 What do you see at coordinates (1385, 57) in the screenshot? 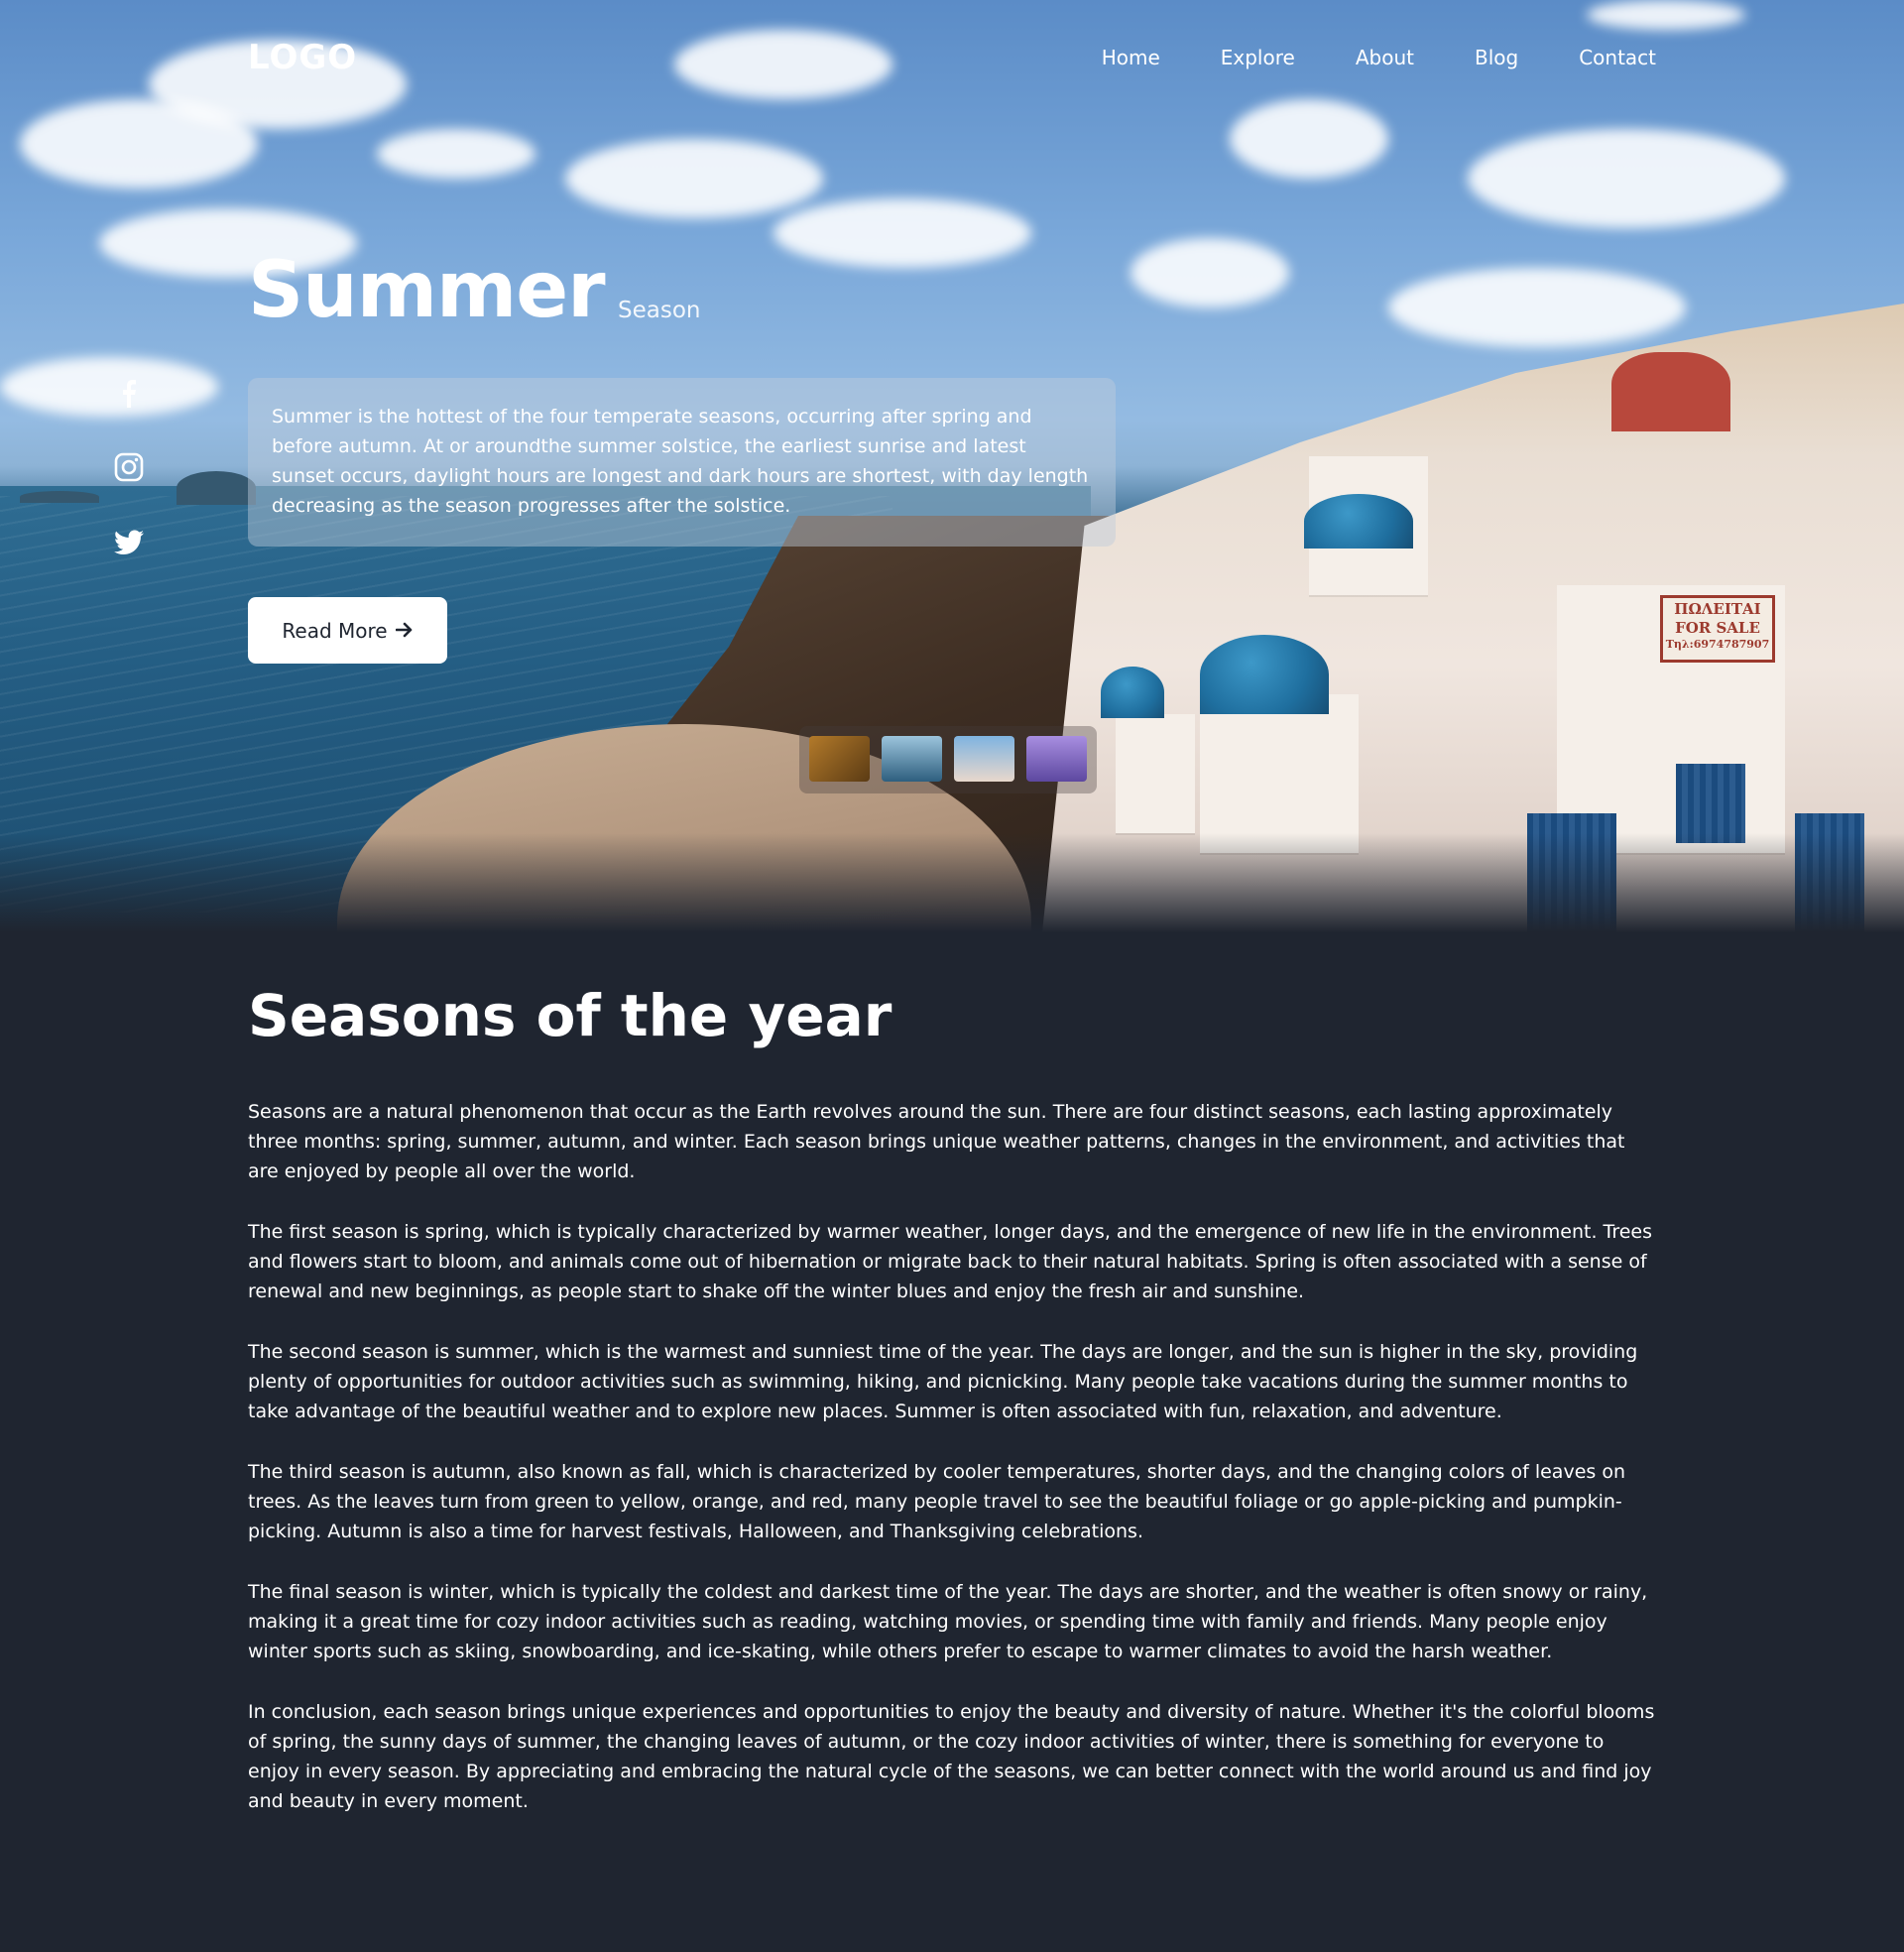
I see `nav-about: About` at bounding box center [1385, 57].